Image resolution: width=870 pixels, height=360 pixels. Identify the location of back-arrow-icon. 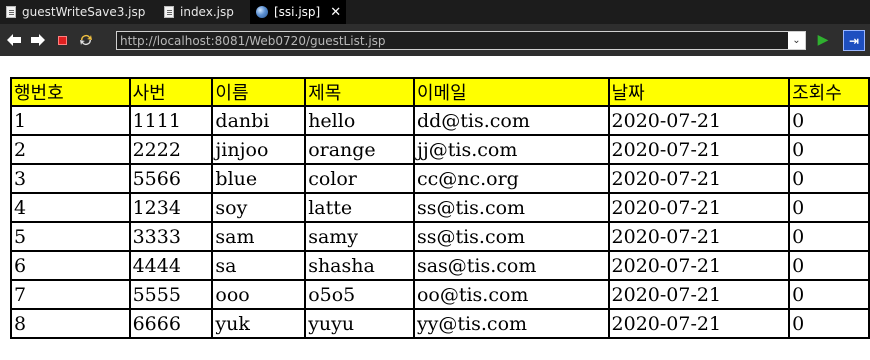
(14, 40).